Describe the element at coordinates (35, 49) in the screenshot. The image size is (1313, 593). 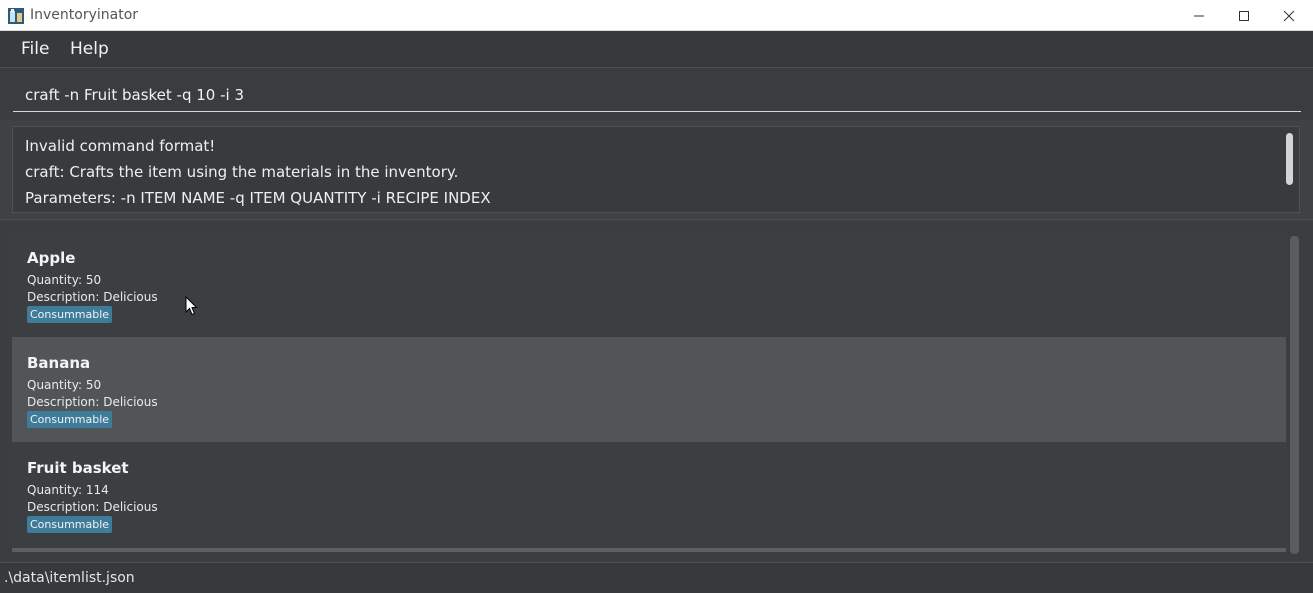
I see `menu-file: File` at that location.